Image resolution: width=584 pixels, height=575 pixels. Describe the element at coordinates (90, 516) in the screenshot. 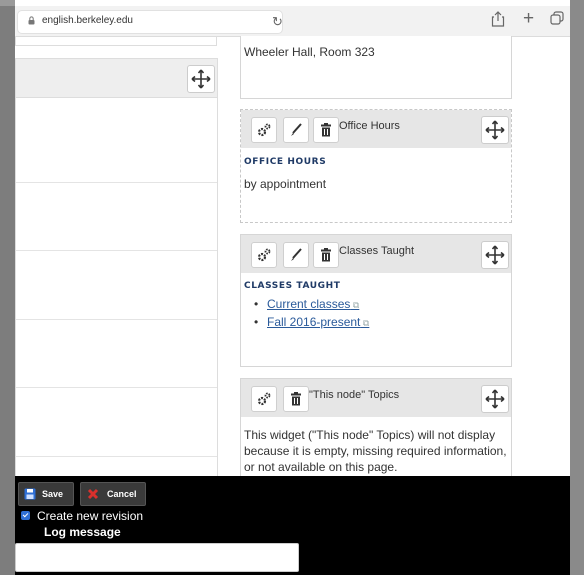

I see `revision-label: Create new revision` at that location.